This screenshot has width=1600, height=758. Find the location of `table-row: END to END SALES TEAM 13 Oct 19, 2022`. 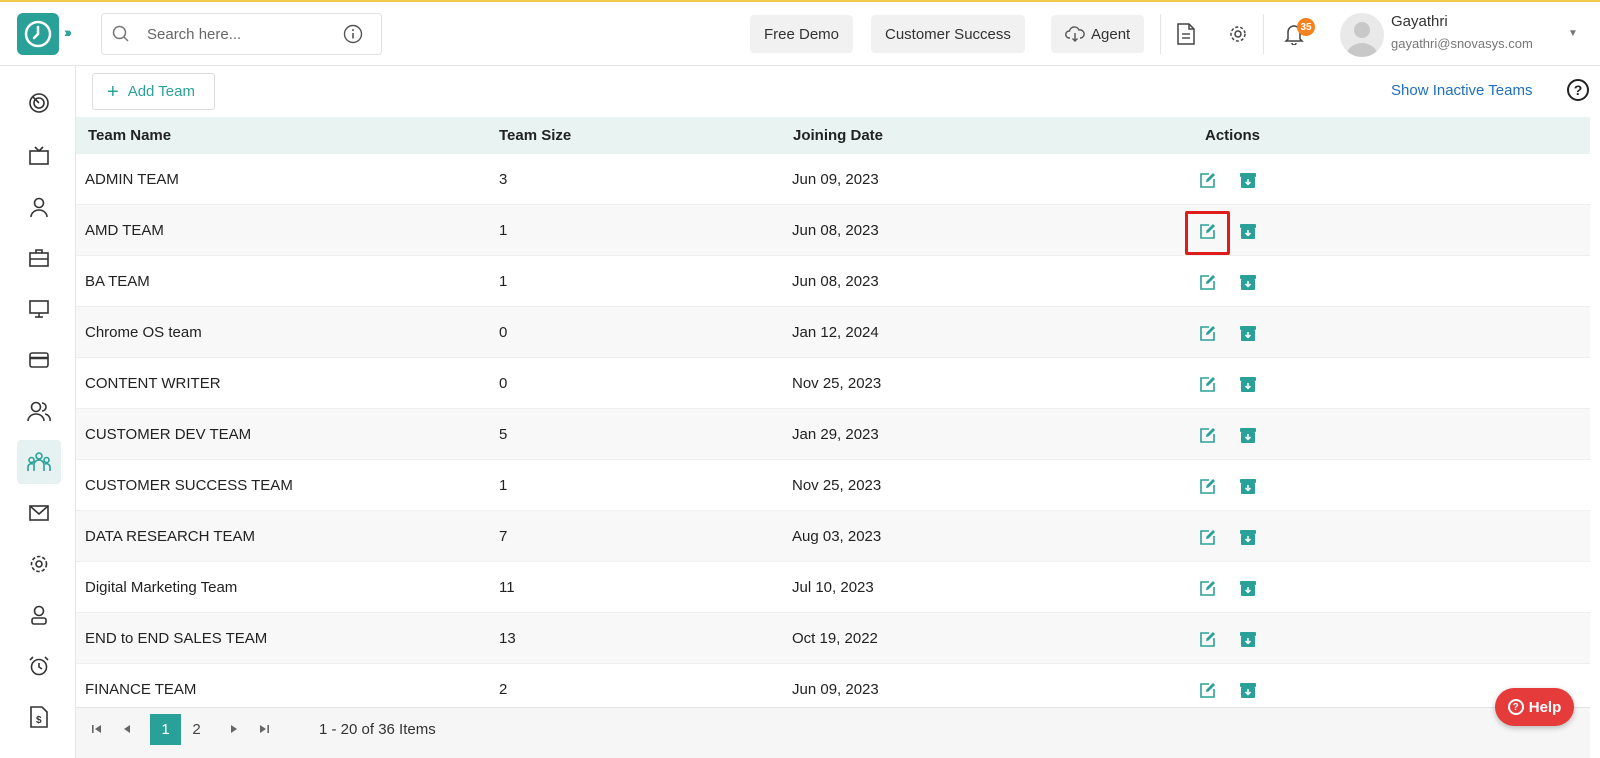

table-row: END to END SALES TEAM 13 Oct 19, 2022 is located at coordinates (833, 638).